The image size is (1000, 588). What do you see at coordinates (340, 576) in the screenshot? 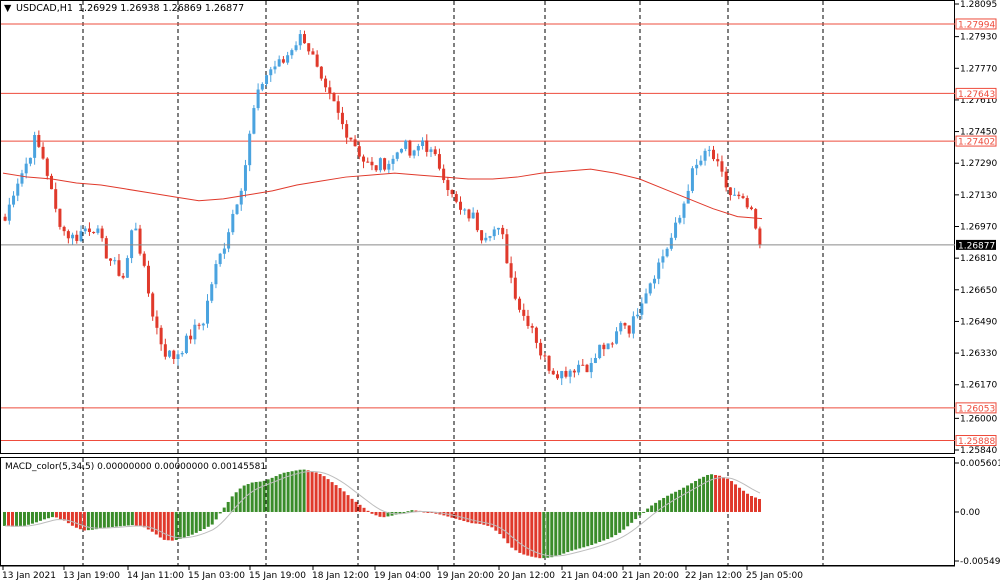
I see `time-tick-label: 18 Jan 12:00` at bounding box center [340, 576].